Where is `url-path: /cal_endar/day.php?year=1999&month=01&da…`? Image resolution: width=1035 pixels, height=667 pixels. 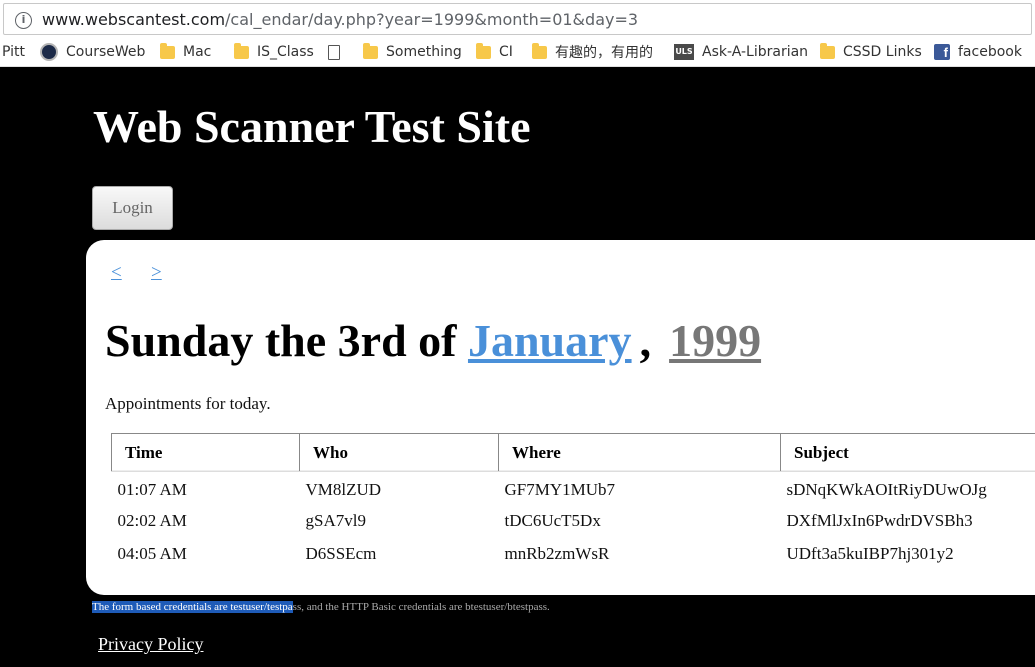 url-path: /cal_endar/day.php?year=1999&month=01&da… is located at coordinates (432, 19).